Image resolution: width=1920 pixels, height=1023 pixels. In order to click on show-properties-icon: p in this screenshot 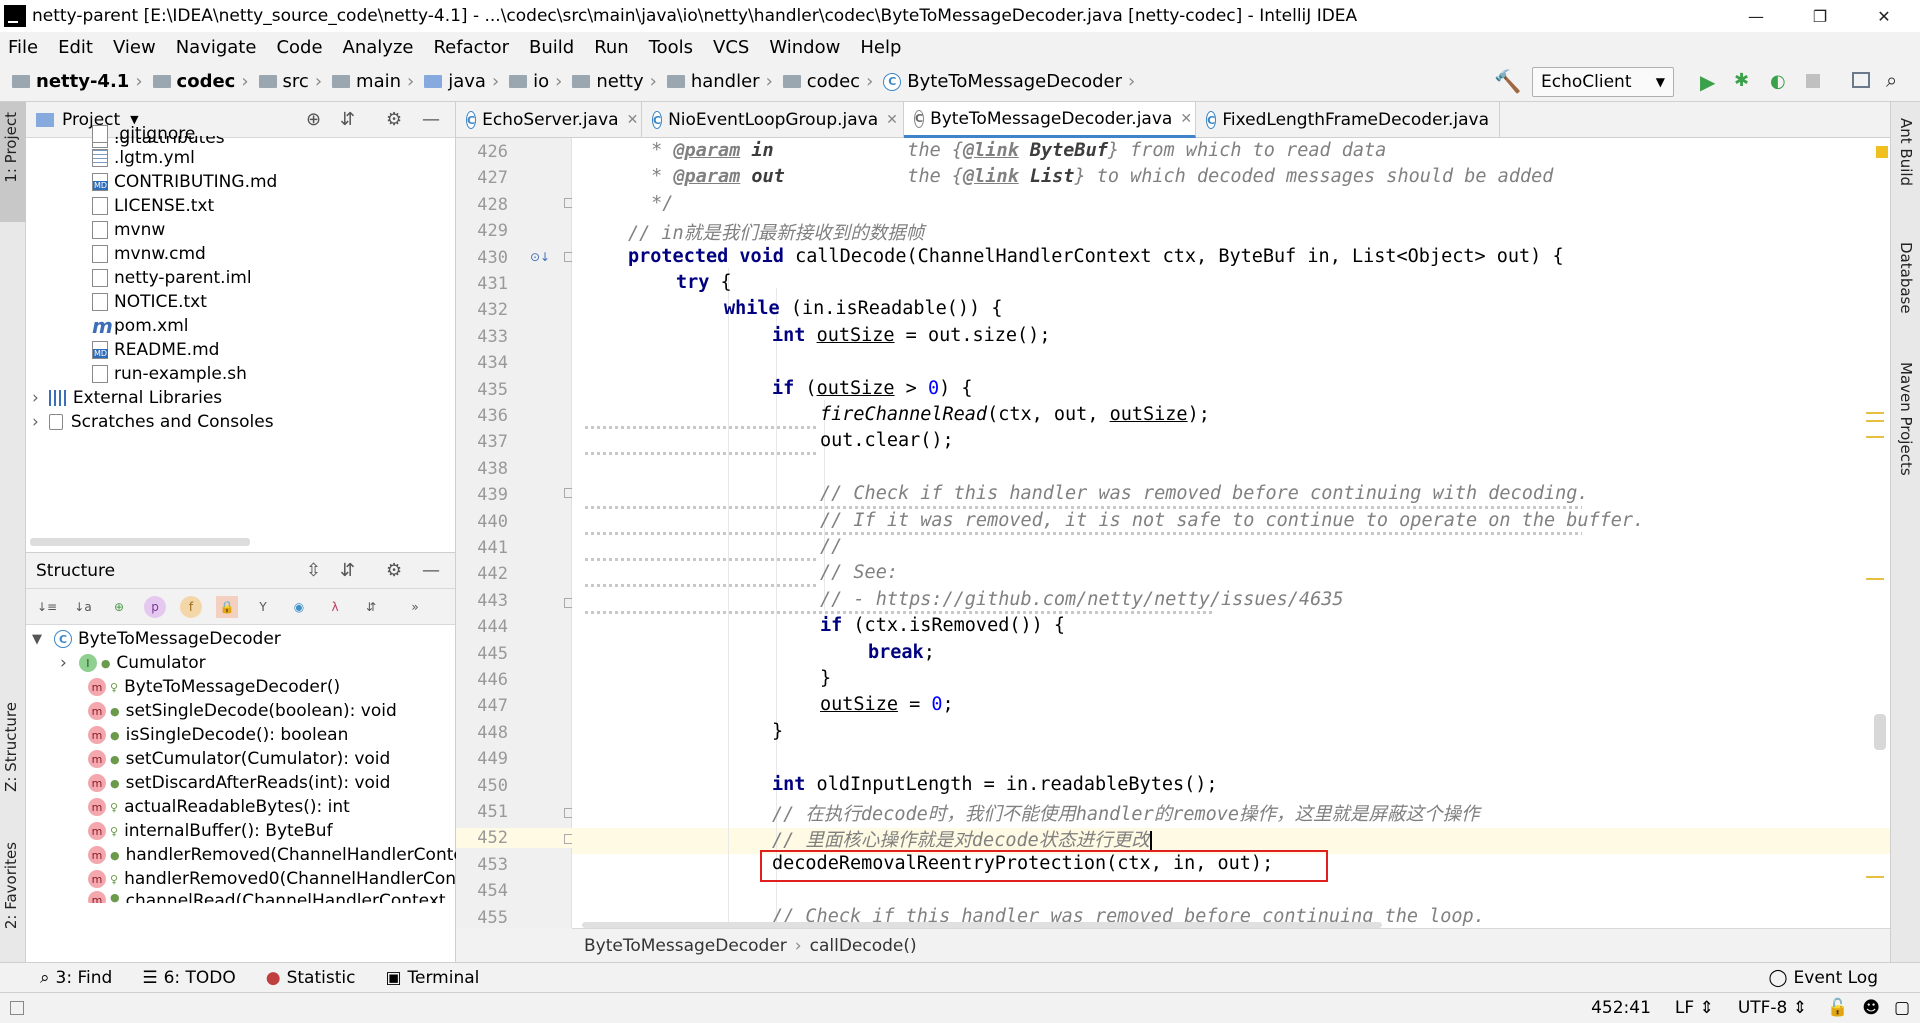, I will do `click(155, 606)`.